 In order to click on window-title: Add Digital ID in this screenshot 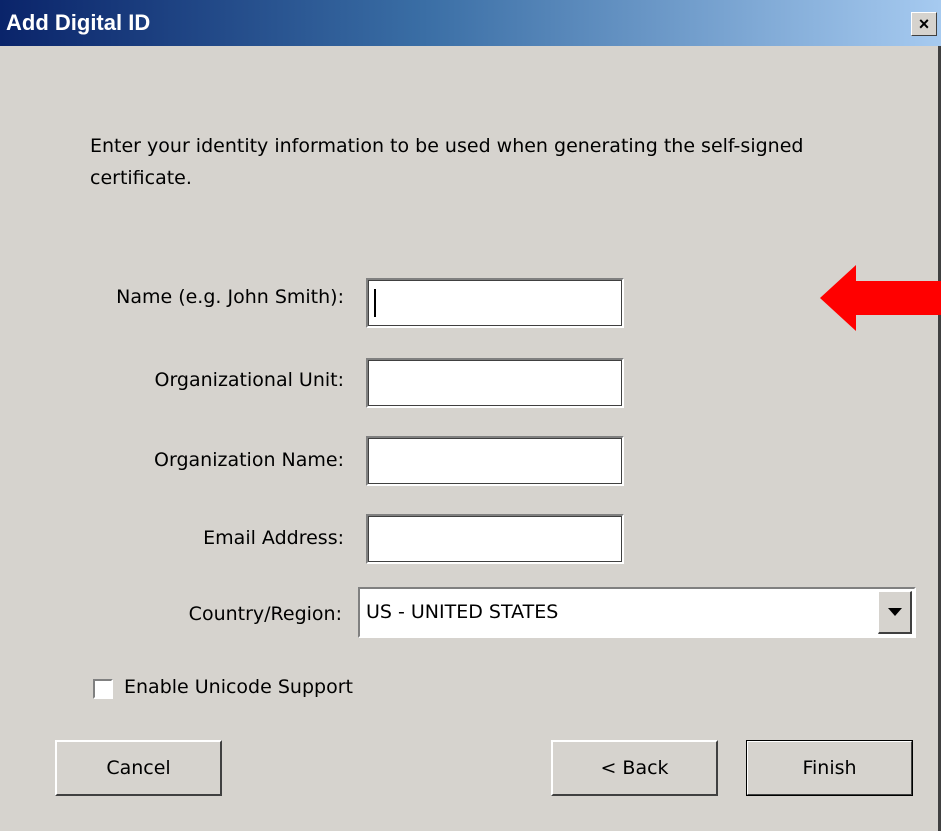, I will do `click(78, 22)`.